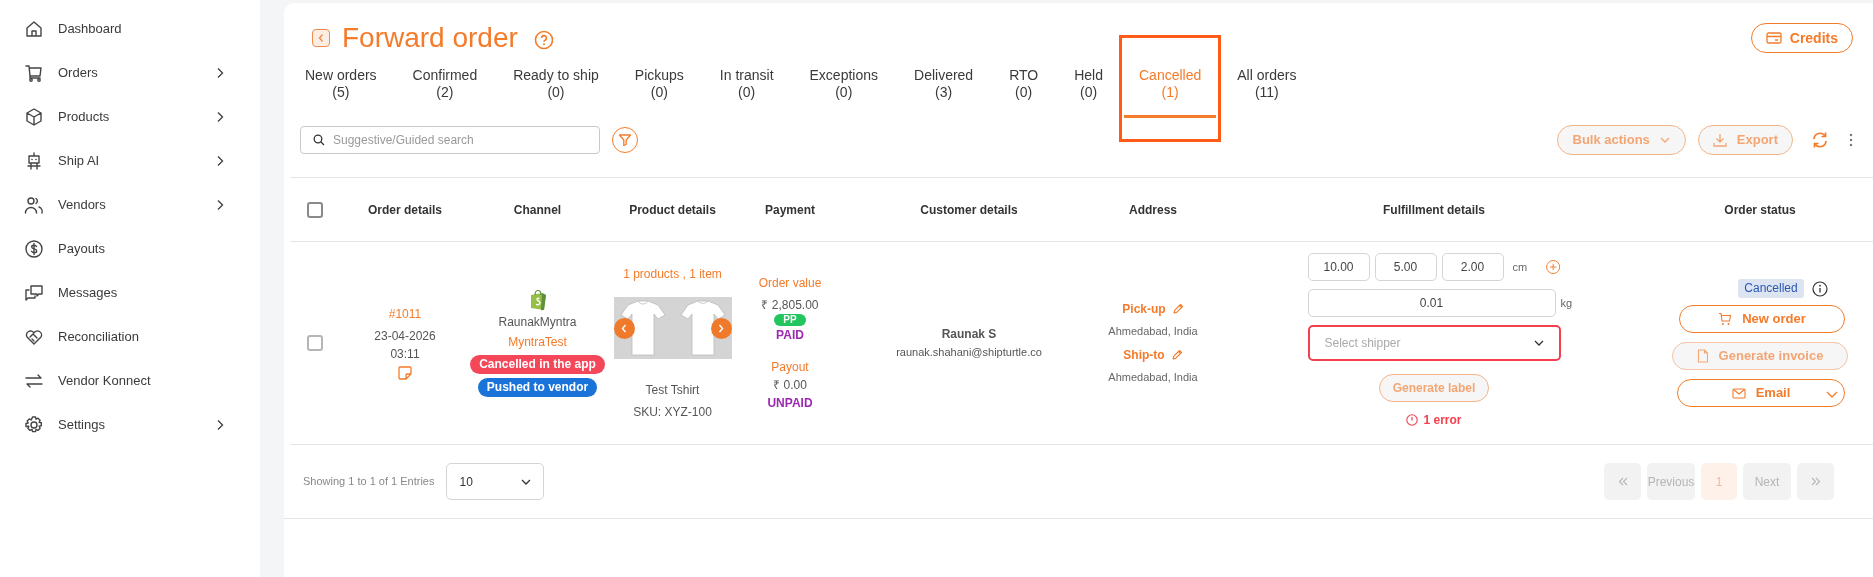 The image size is (1873, 577). What do you see at coordinates (537, 387) in the screenshot?
I see `status-badge: Pushed to vendor` at bounding box center [537, 387].